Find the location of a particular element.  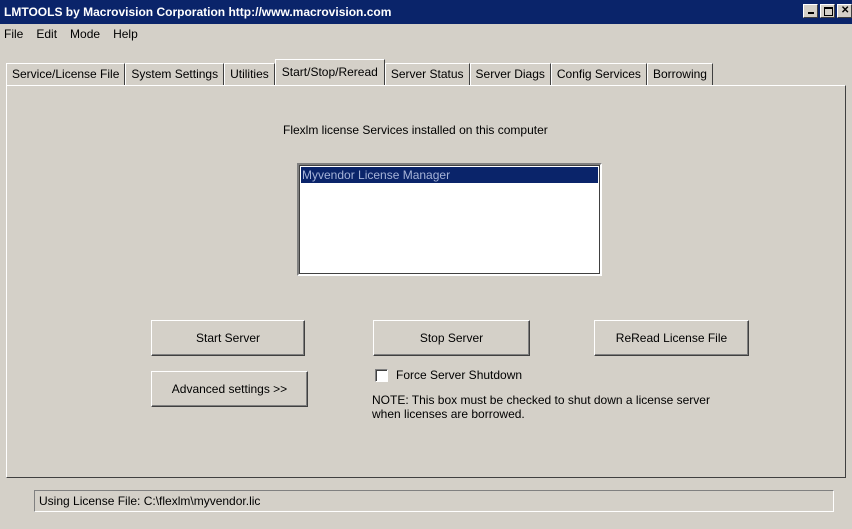

tab-system-settings: System Settings is located at coordinates (175, 74).